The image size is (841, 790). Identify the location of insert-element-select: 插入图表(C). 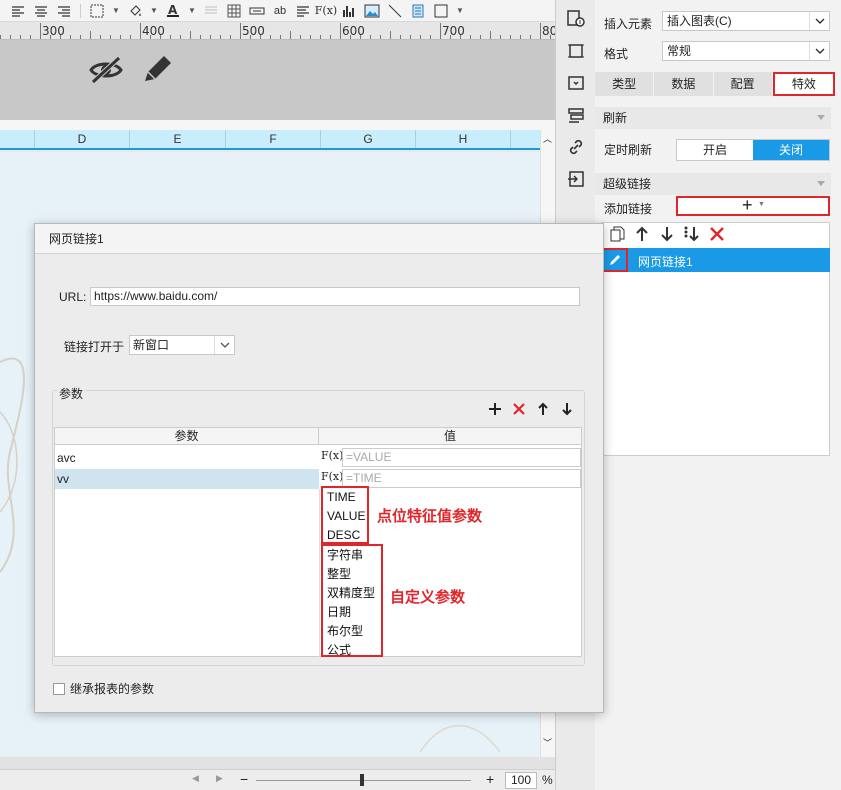
(746, 21).